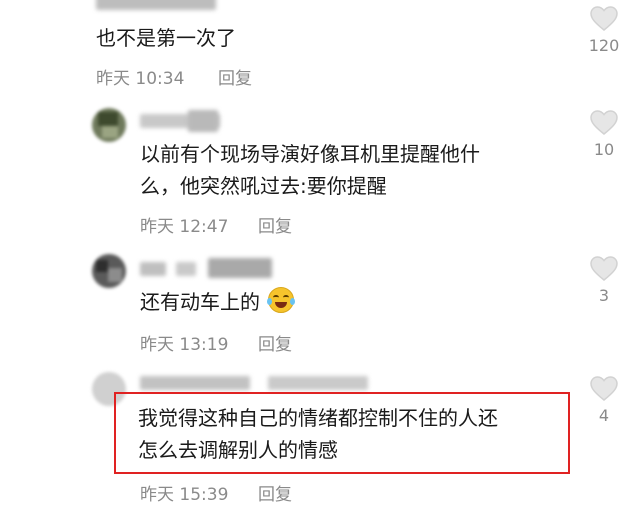  I want to click on comment-1-like-button: 120, so click(604, 30).